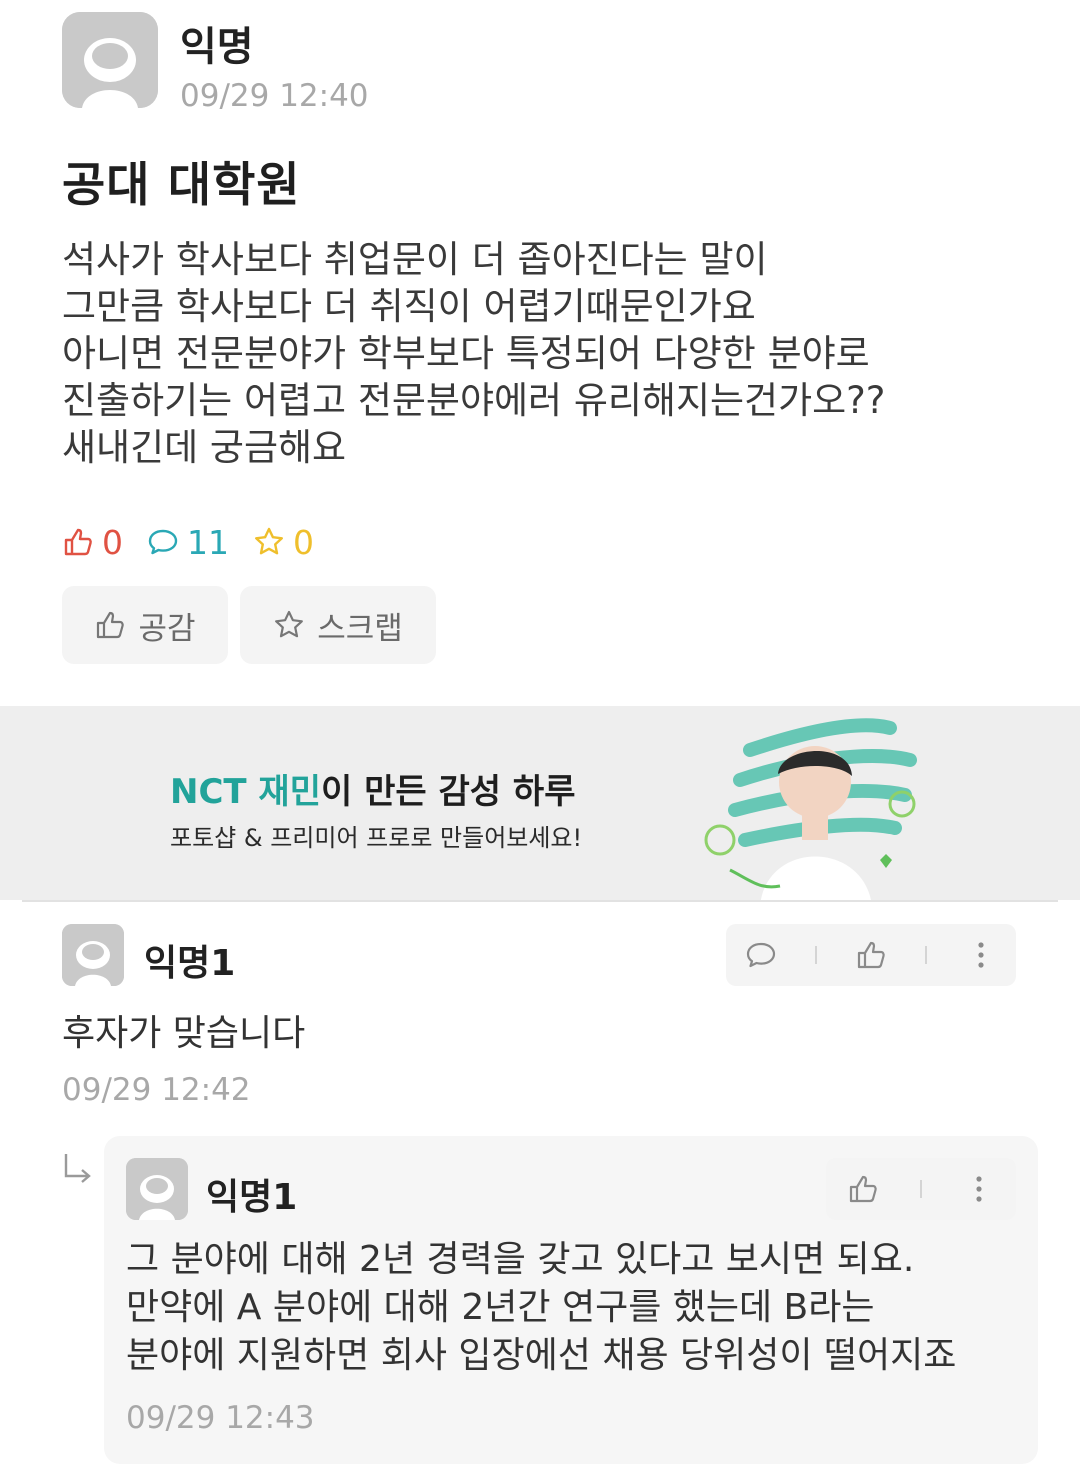 This screenshot has height=1466, width=1080. I want to click on reply-toolbar, so click(921, 1189).